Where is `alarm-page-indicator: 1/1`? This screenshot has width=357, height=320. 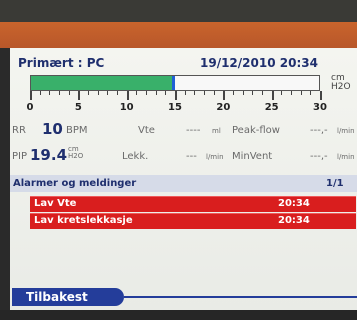 alarm-page-indicator: 1/1 is located at coordinates (335, 183).